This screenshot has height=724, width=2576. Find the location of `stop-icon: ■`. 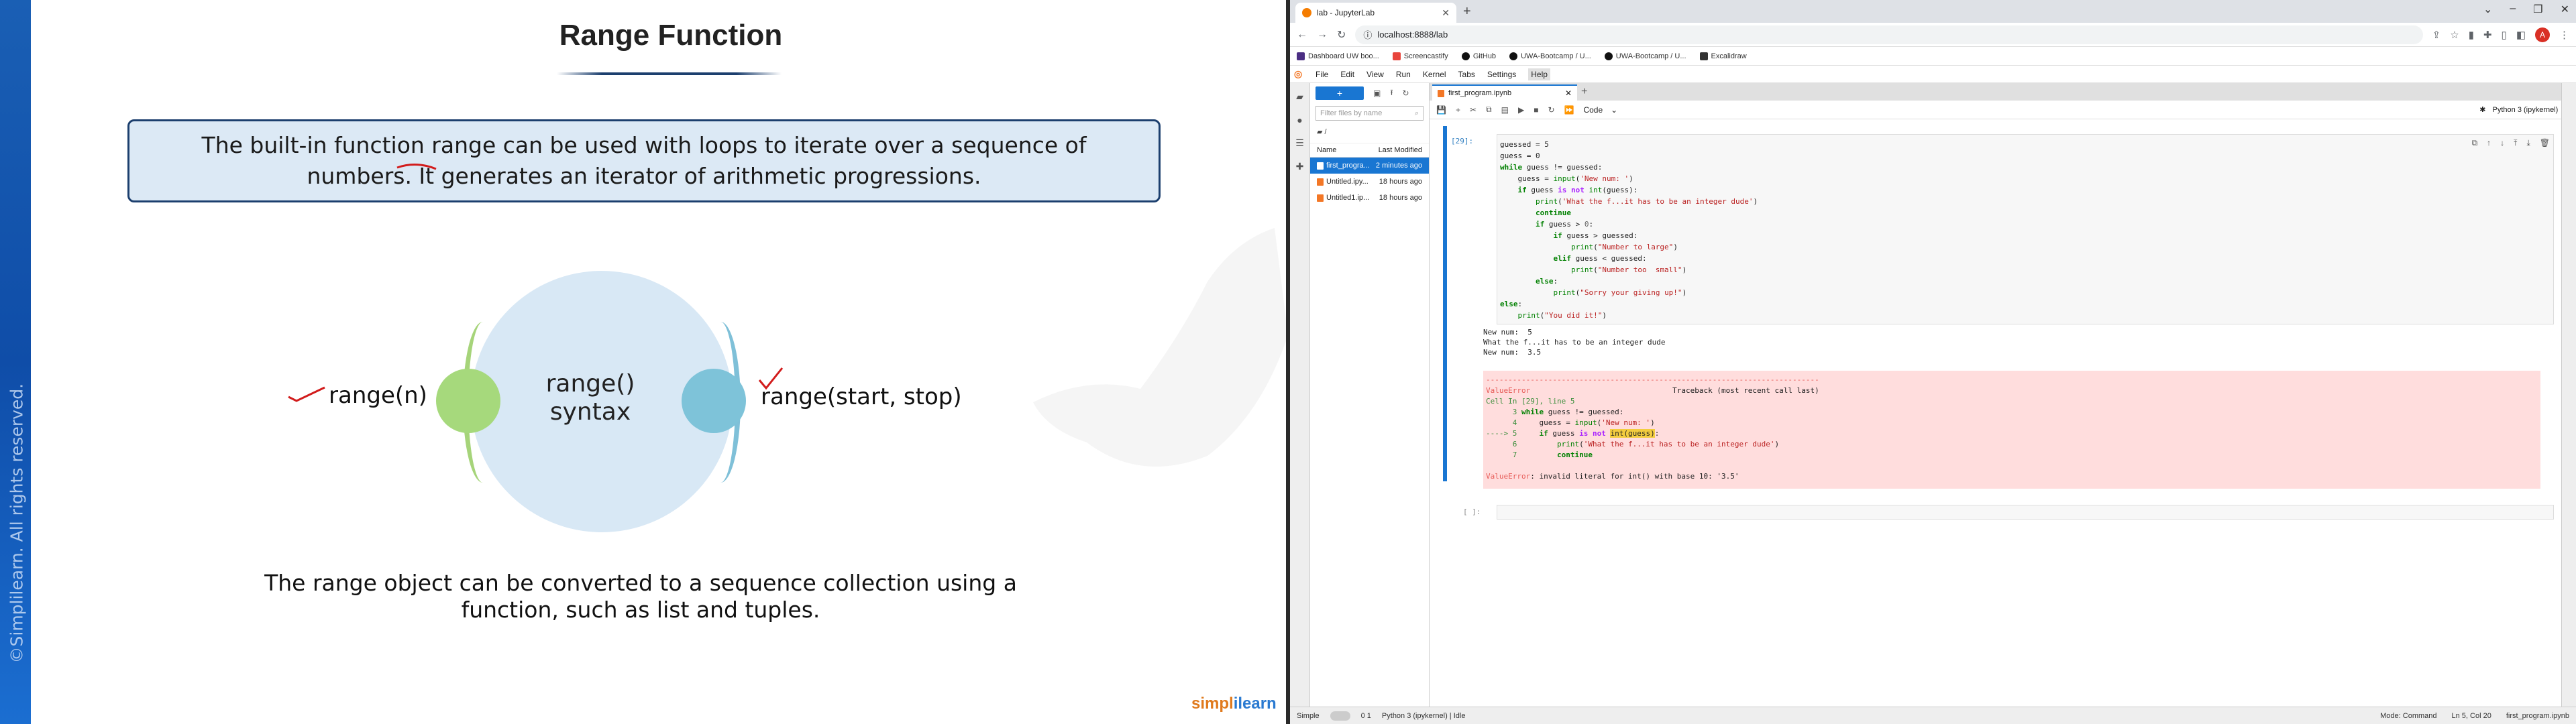

stop-icon: ■ is located at coordinates (1536, 110).